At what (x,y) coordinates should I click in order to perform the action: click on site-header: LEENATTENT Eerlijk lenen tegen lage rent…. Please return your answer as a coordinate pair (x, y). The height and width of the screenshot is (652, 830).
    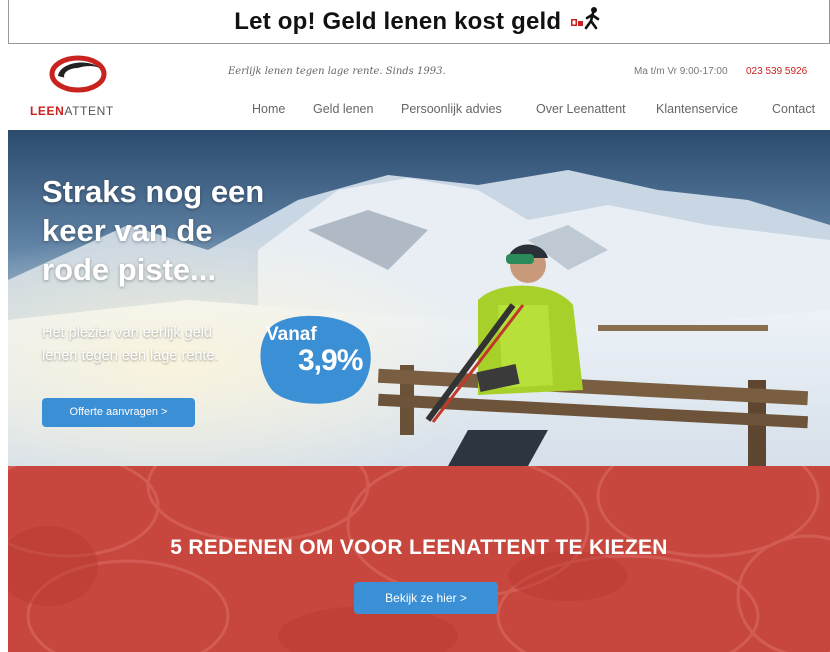
    Looking at the image, I should click on (419, 87).